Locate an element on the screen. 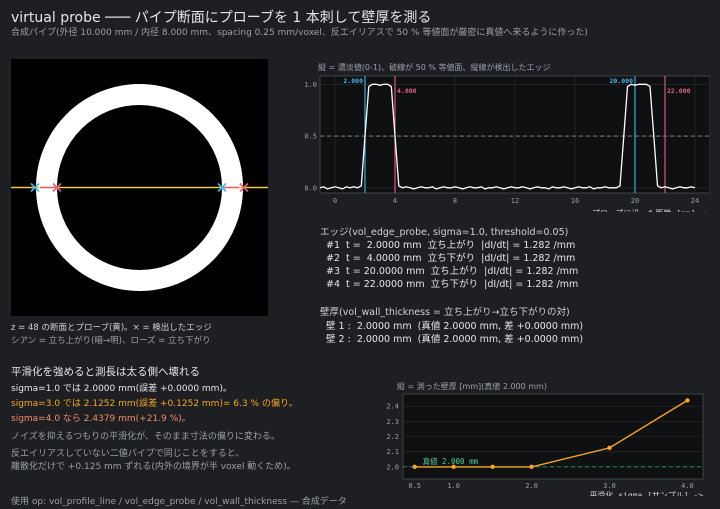 This screenshot has height=509, width=720. slice-legend: シアン = 立ち上がり(暗→明)、ローズ = 立ち下がり is located at coordinates (111, 341).